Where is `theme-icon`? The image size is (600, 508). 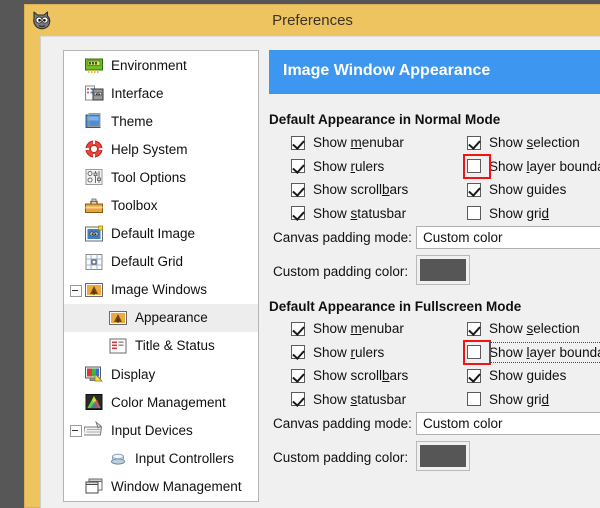 theme-icon is located at coordinates (94, 121).